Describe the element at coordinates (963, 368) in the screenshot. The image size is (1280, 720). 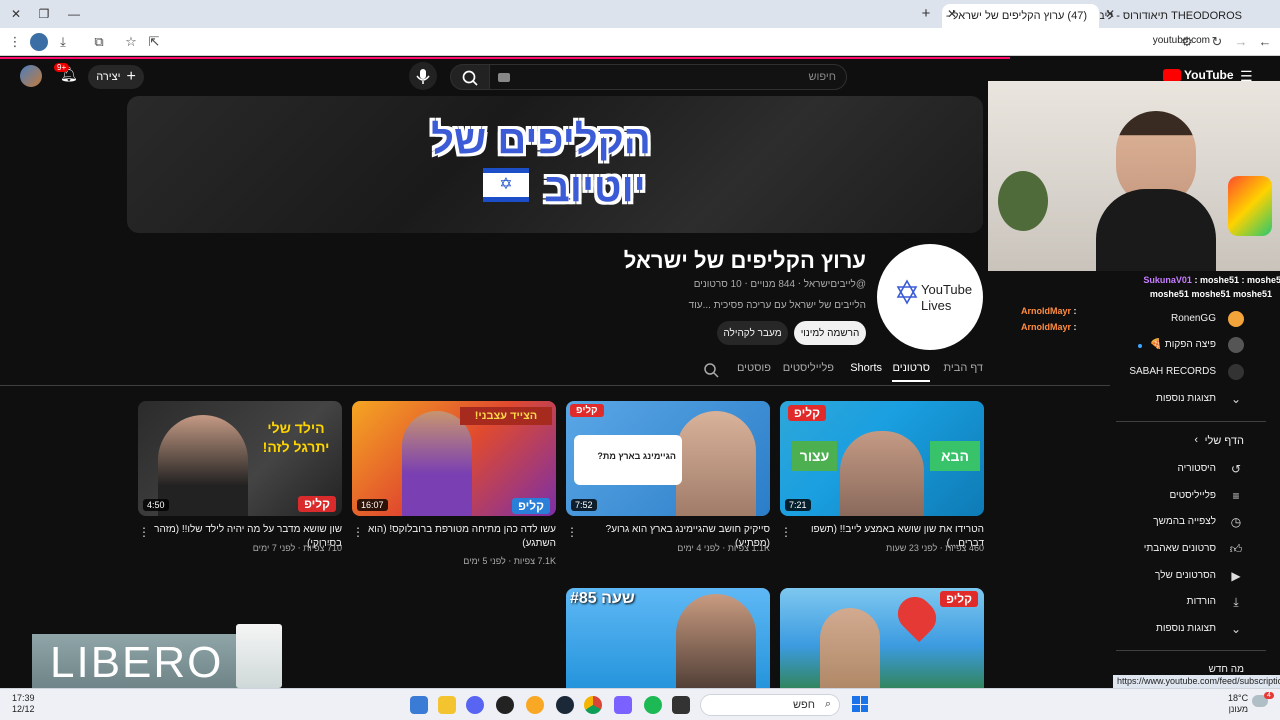
I see `tab-home: דף הבית` at that location.